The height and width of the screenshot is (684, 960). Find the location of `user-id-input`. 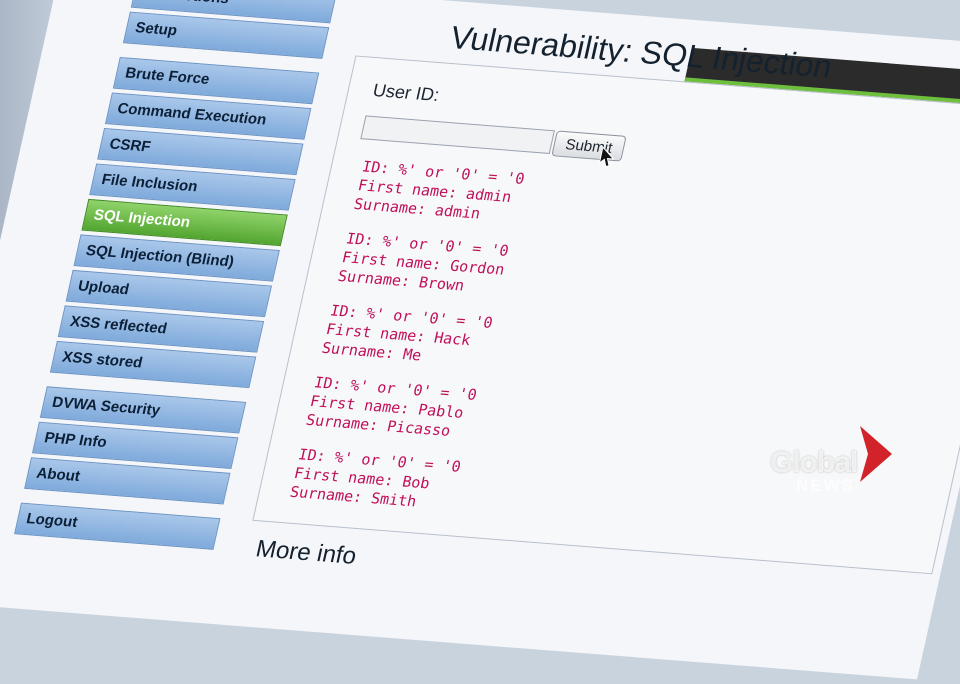

user-id-input is located at coordinates (457, 134).